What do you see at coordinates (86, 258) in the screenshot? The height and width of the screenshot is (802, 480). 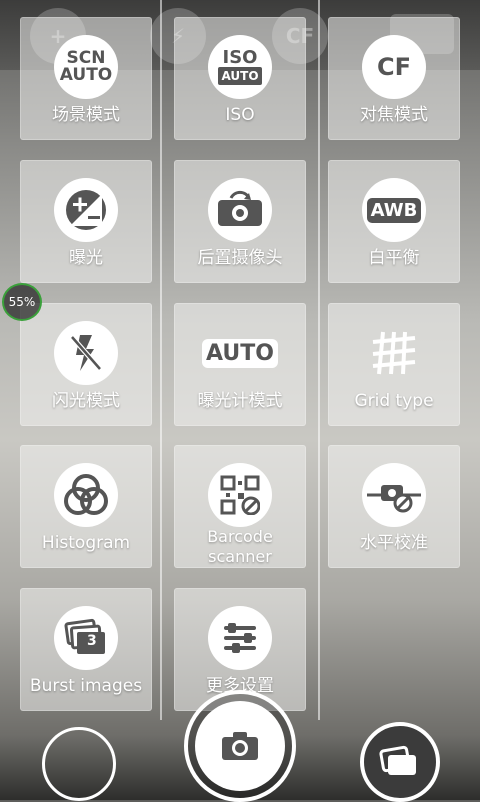 I see `tile-label: 曝光` at bounding box center [86, 258].